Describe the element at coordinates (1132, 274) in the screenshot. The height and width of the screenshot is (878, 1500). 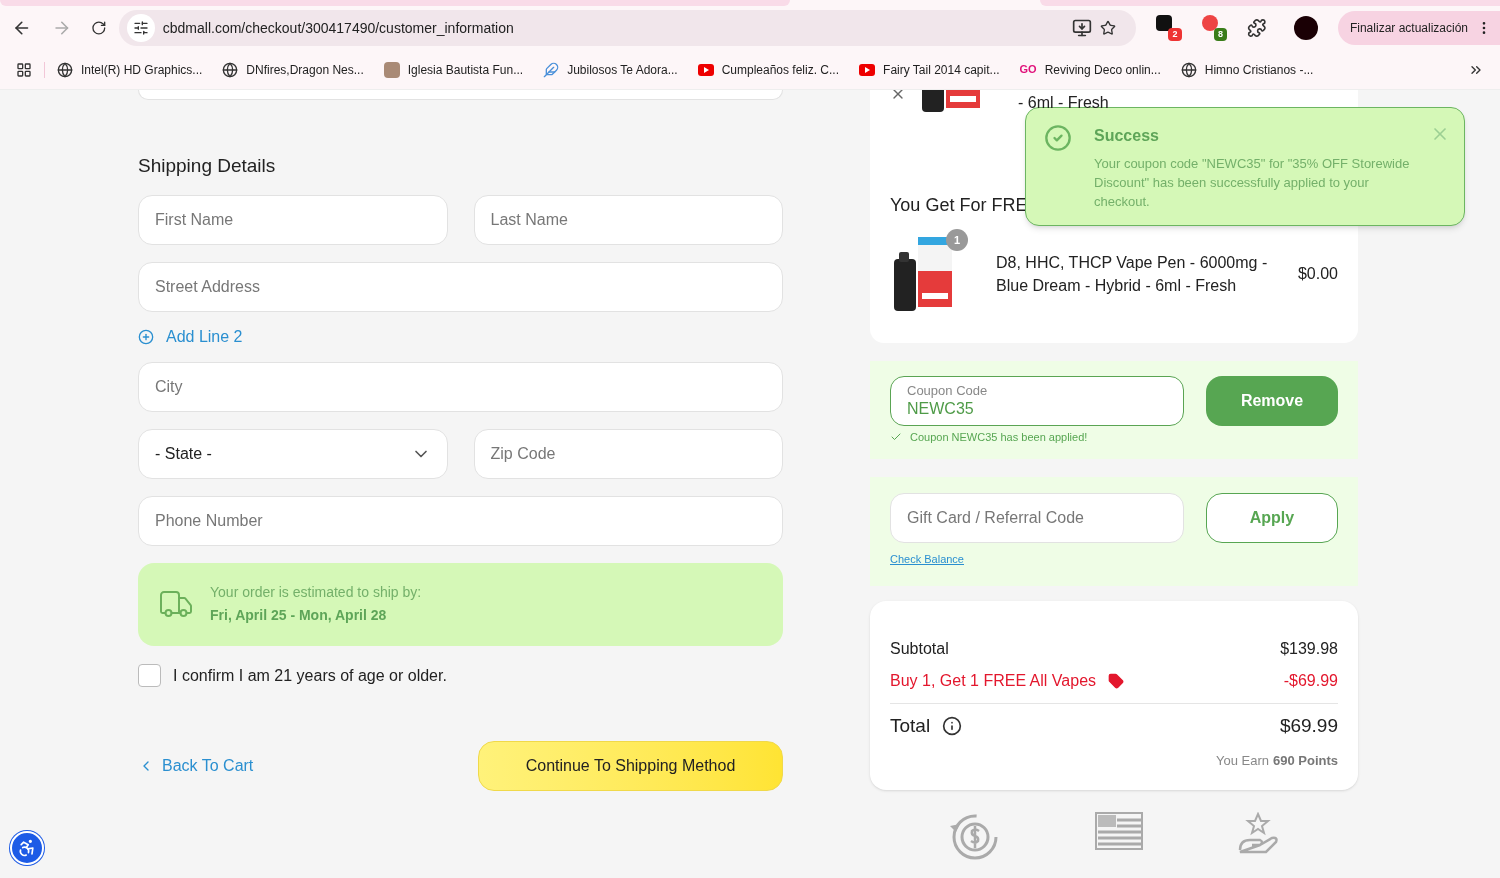
I see `item-name: D8, HHC, THCP Vape Pen - 6000mg - Blue Dream - Hybrid - 6ml - Fresh` at that location.